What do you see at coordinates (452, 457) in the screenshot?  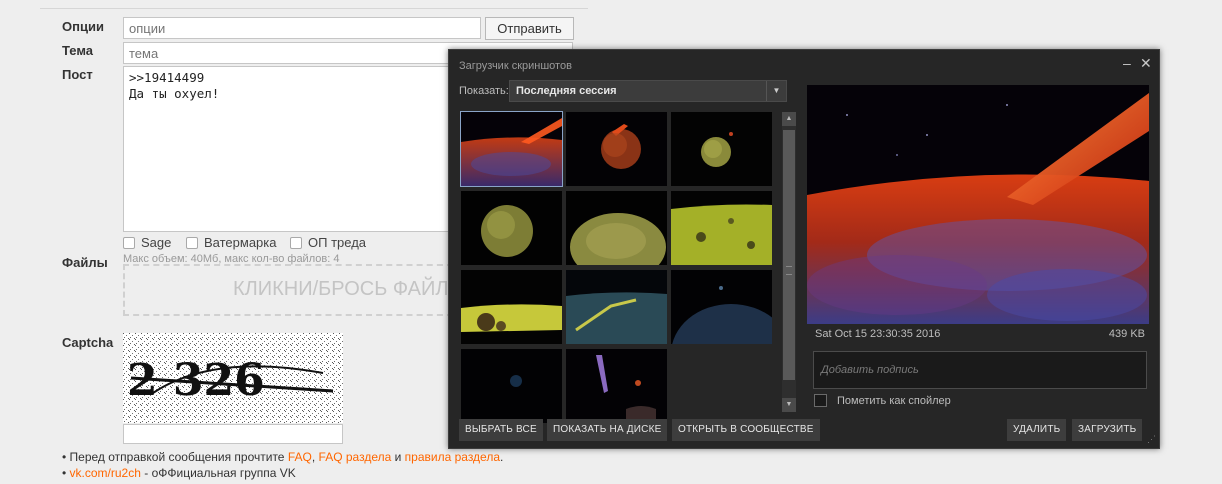 I see `rules-link: правила раздела` at bounding box center [452, 457].